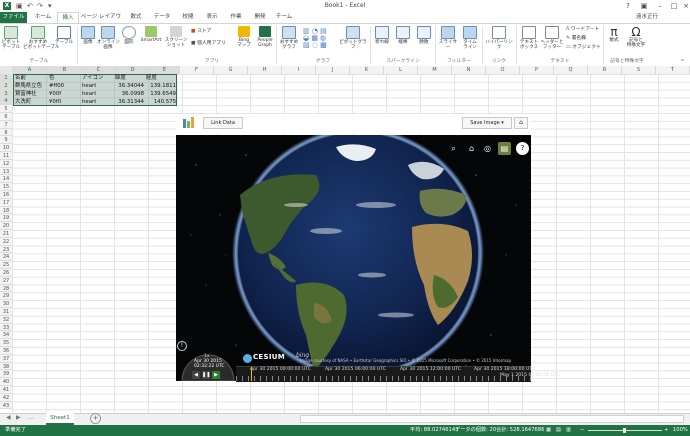  Describe the element at coordinates (628, 6) in the screenshot. I see `help-icon: ?` at that location.